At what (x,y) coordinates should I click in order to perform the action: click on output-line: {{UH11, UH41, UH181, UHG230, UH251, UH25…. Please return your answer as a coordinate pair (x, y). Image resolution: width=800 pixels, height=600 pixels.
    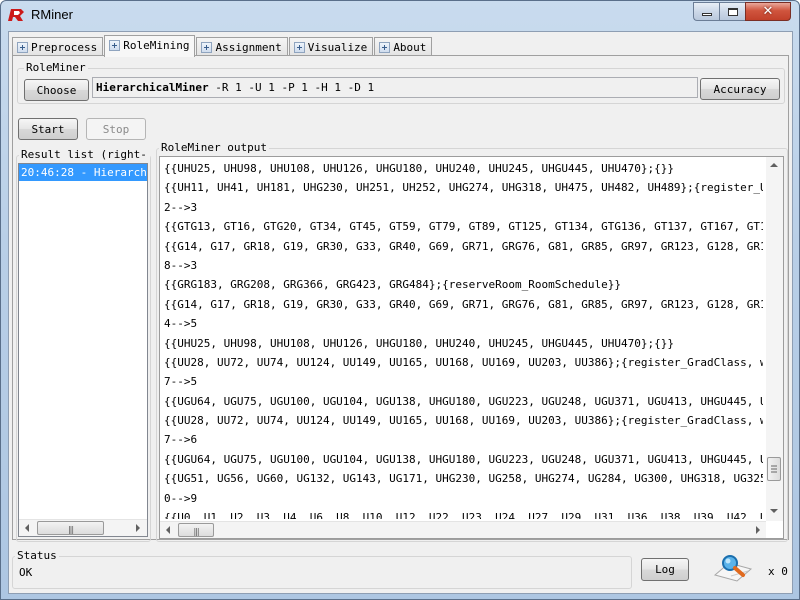
    Looking at the image, I should click on (463, 188).